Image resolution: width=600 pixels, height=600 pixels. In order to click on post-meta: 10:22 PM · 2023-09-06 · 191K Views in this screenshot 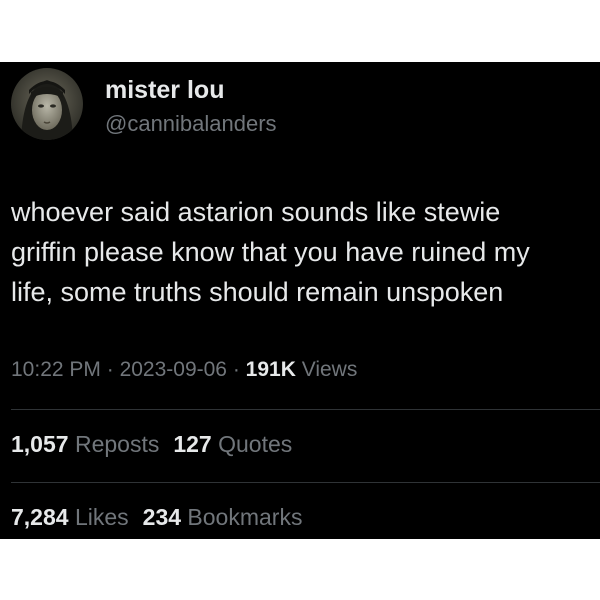, I will do `click(184, 370)`.